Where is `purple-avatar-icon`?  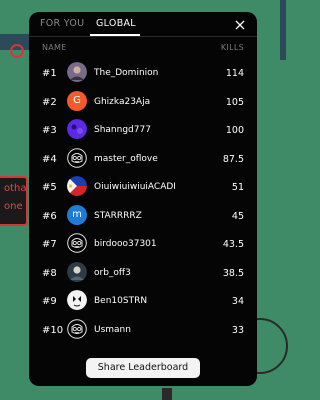
purple-avatar-icon is located at coordinates (77, 129).